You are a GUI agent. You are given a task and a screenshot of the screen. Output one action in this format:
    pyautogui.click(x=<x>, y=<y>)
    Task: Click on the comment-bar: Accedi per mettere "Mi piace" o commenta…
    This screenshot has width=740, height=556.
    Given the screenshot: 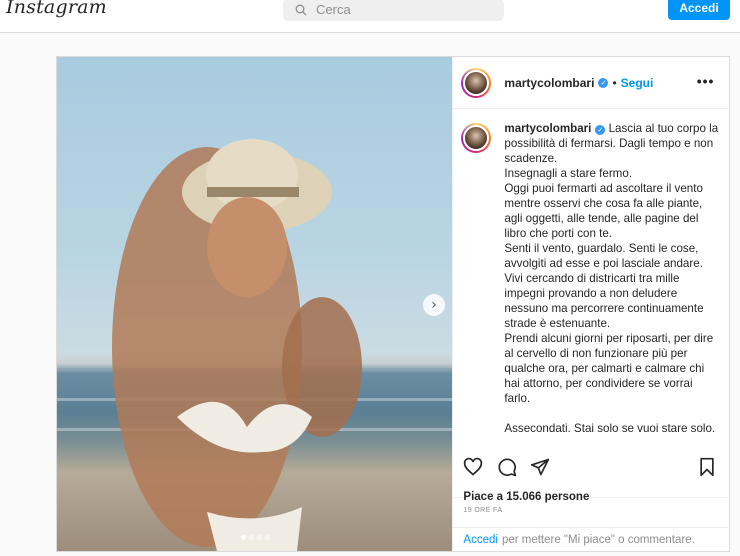 What is the action you would take?
    pyautogui.click(x=592, y=539)
    